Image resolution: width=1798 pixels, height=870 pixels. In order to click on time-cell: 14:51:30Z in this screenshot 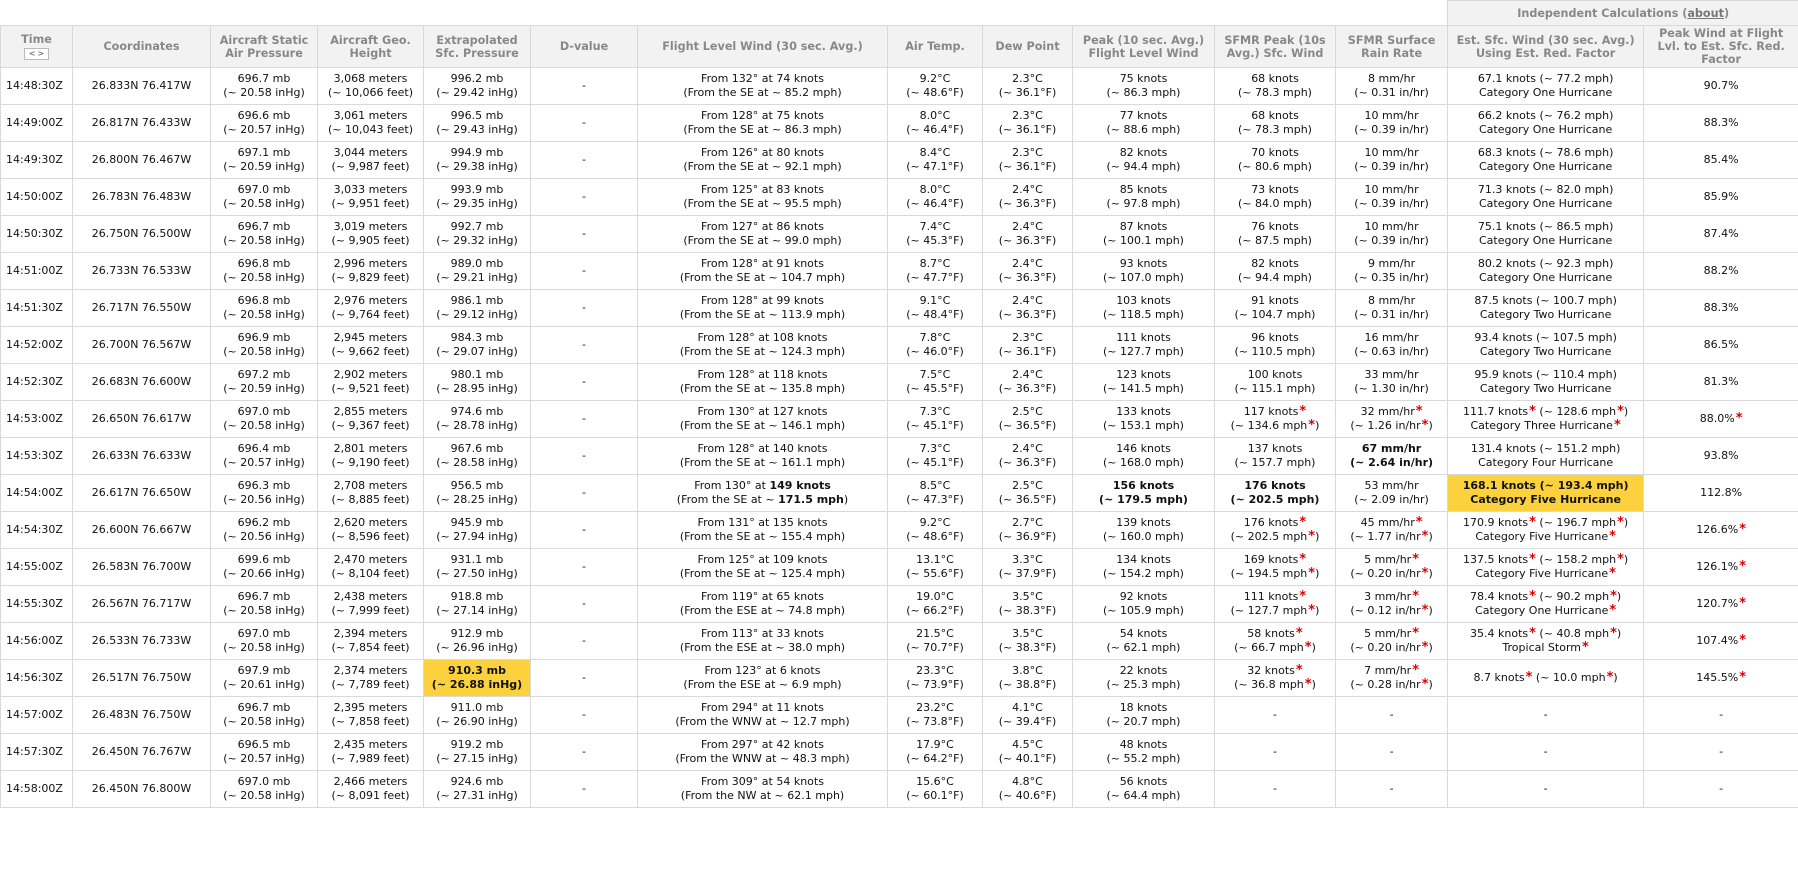, I will do `click(36, 308)`.